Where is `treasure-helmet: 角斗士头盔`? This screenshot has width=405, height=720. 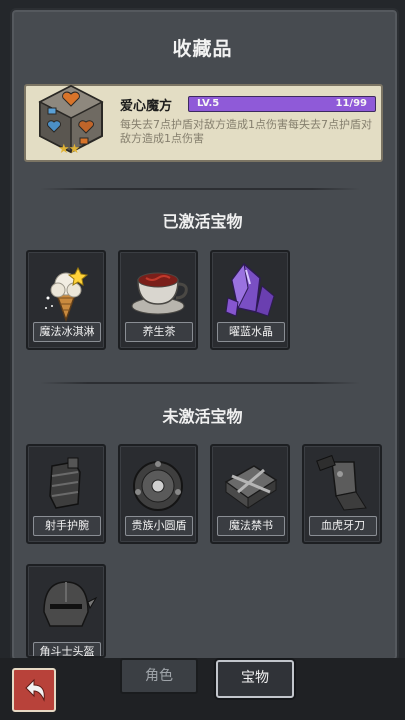 treasure-helmet: 角斗士头盔 is located at coordinates (66, 611).